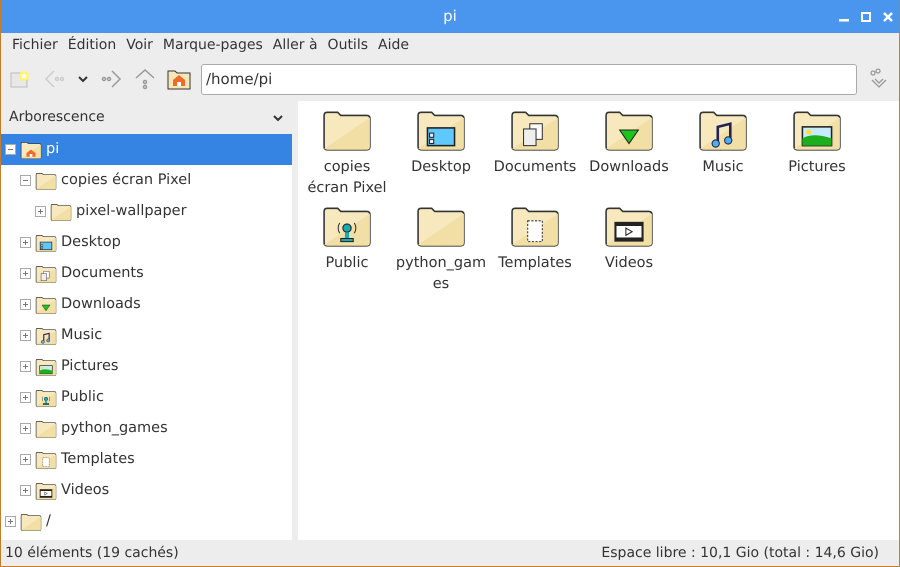  Describe the element at coordinates (146, 521) in the screenshot. I see `tree-item: /` at that location.